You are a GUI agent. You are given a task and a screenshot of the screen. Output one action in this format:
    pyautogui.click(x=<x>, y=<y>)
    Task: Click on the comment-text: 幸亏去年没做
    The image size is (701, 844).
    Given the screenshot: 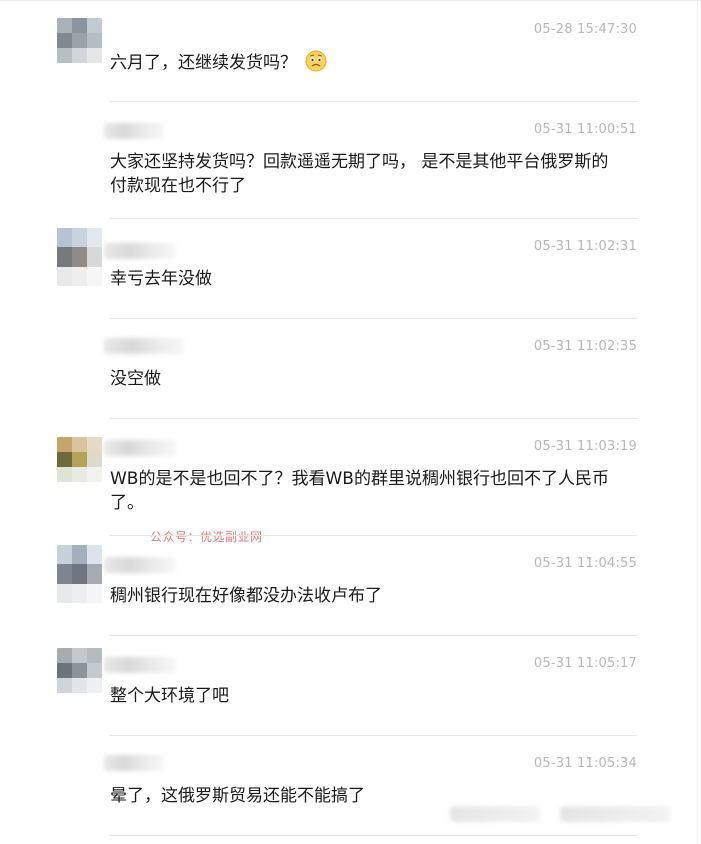 What is the action you would take?
    pyautogui.click(x=161, y=279)
    